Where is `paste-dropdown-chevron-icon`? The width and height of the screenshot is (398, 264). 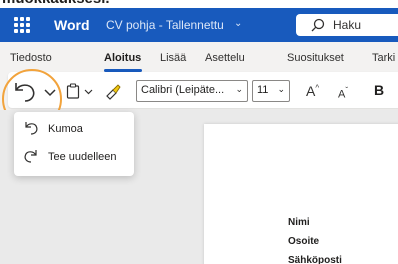
paste-dropdown-chevron-icon is located at coordinates (88, 92).